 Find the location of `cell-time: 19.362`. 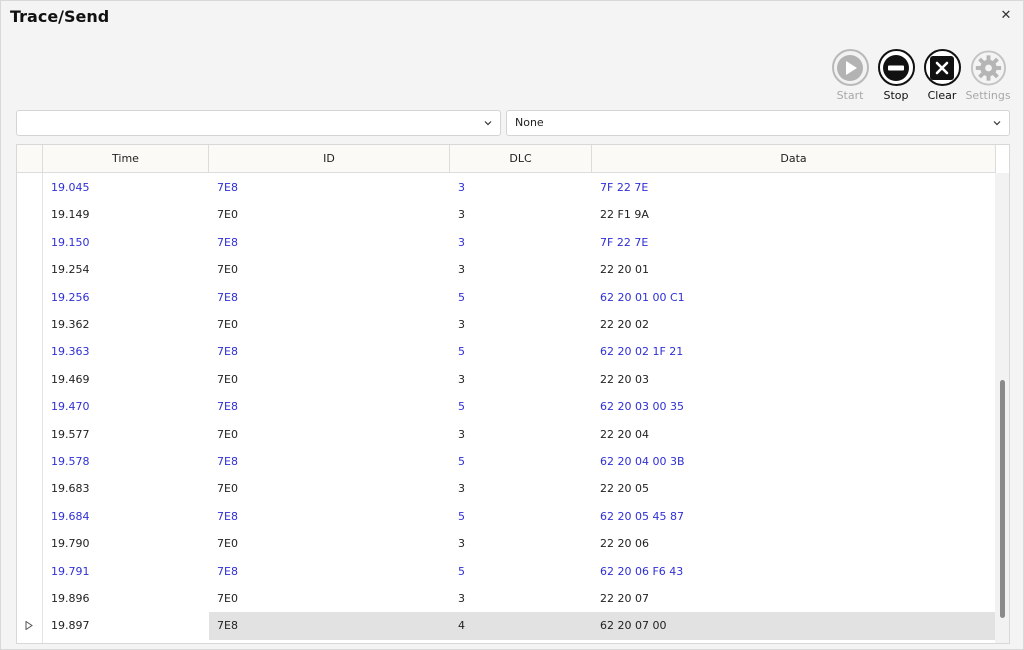

cell-time: 19.362 is located at coordinates (70, 324).